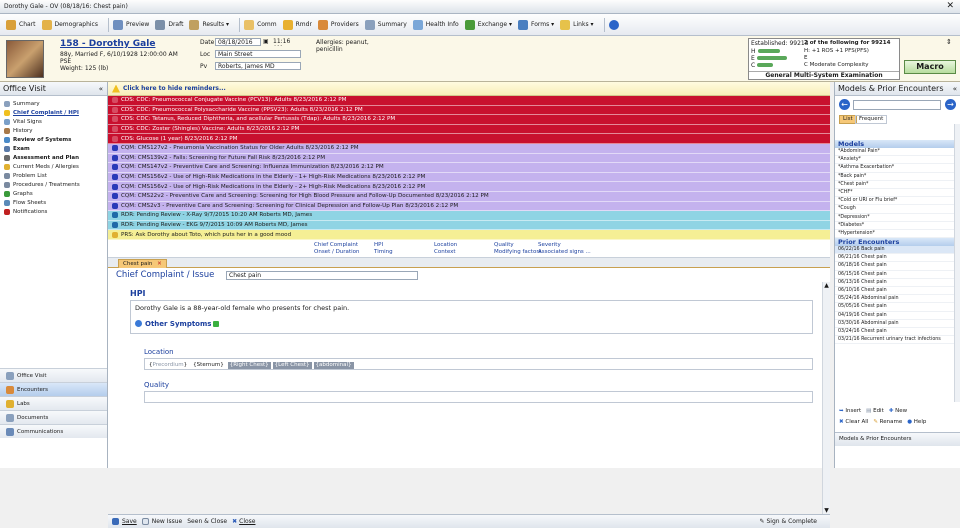 The image size is (960, 528). I want to click on model-item: *Anxiety*, so click(897, 160).